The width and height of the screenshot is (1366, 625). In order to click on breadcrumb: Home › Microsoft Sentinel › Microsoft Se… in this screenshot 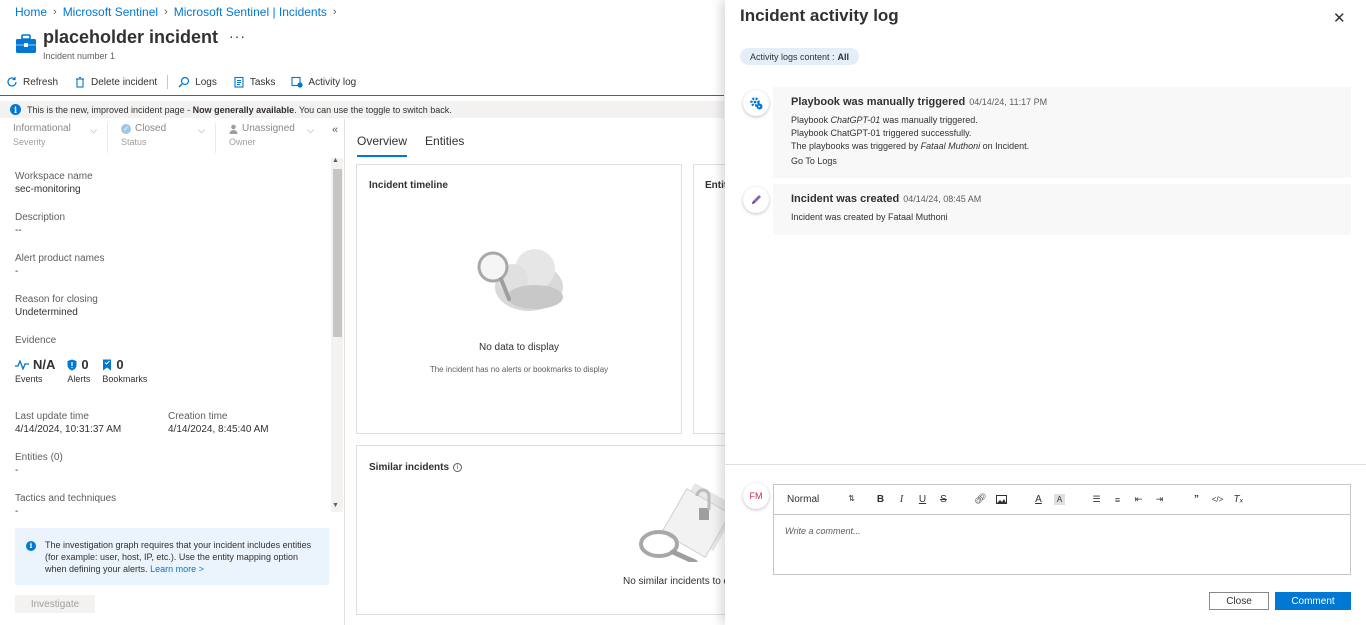, I will do `click(176, 12)`.